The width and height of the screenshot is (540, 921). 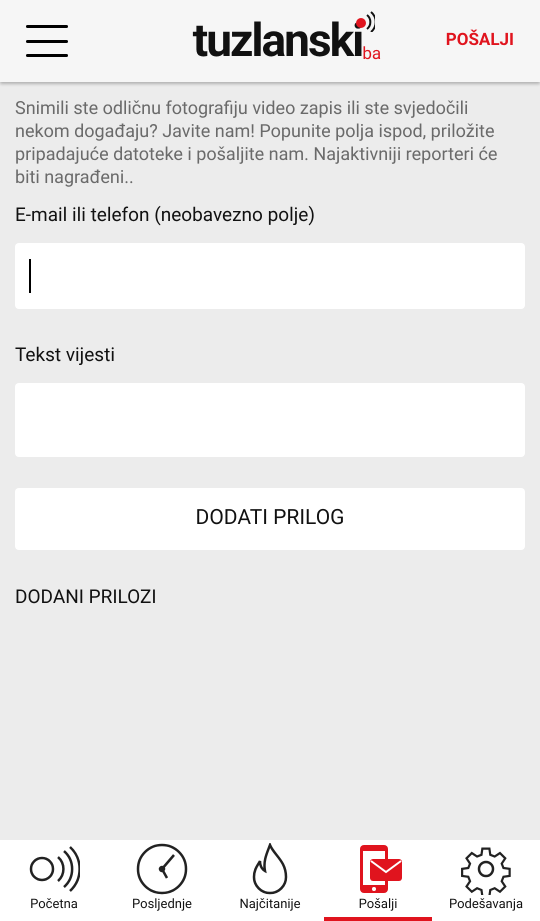 What do you see at coordinates (277, 41) in the screenshot?
I see `logo: tuzlanski` at bounding box center [277, 41].